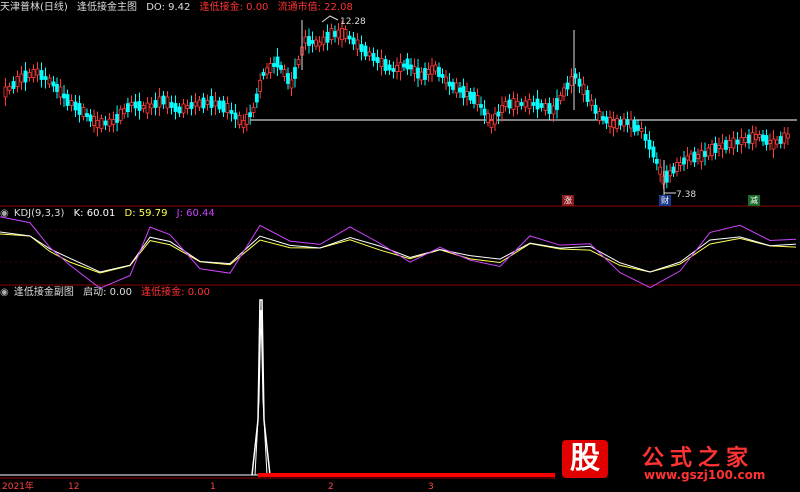  Describe the element at coordinates (665, 200) in the screenshot. I see `tag-cai: 财` at that location.